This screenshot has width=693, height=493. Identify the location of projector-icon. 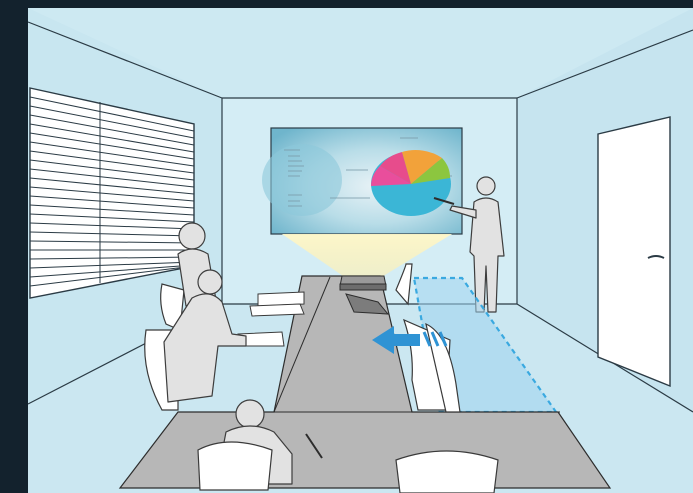
(363, 283).